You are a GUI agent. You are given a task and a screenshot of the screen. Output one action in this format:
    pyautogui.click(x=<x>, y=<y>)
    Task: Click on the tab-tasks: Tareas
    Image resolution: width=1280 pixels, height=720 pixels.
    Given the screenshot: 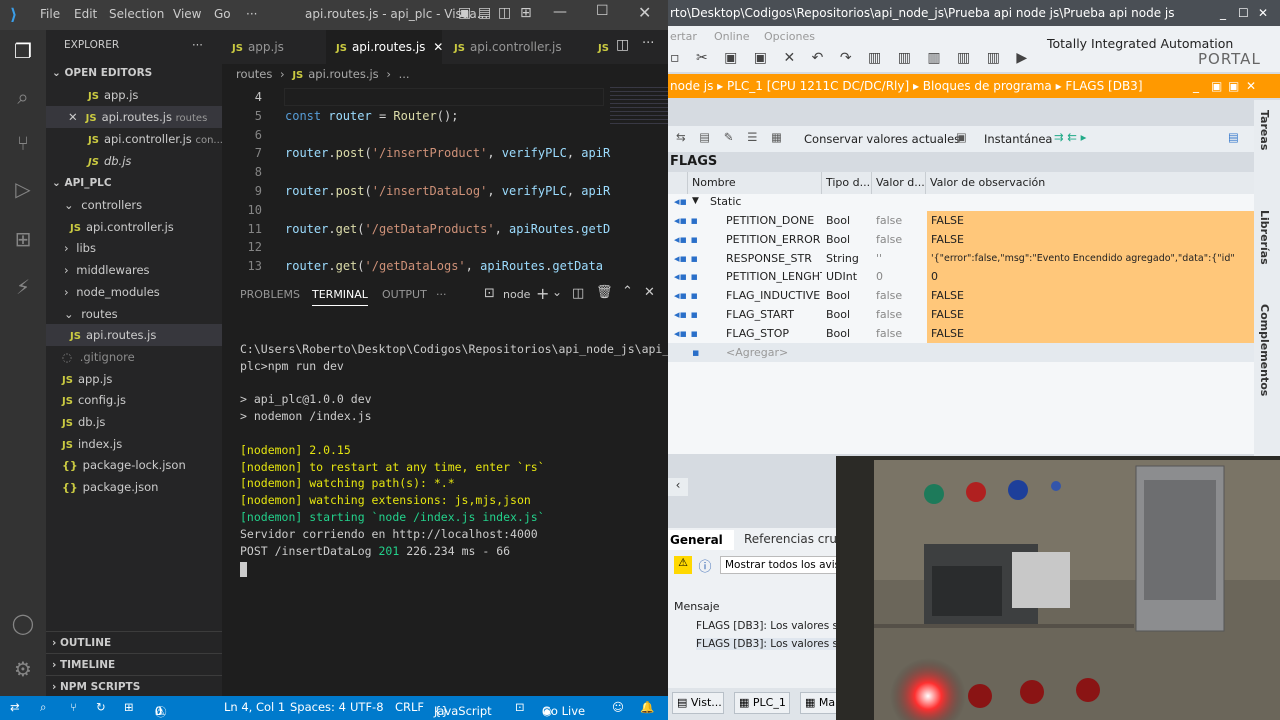 What is the action you would take?
    pyautogui.click(x=1264, y=130)
    